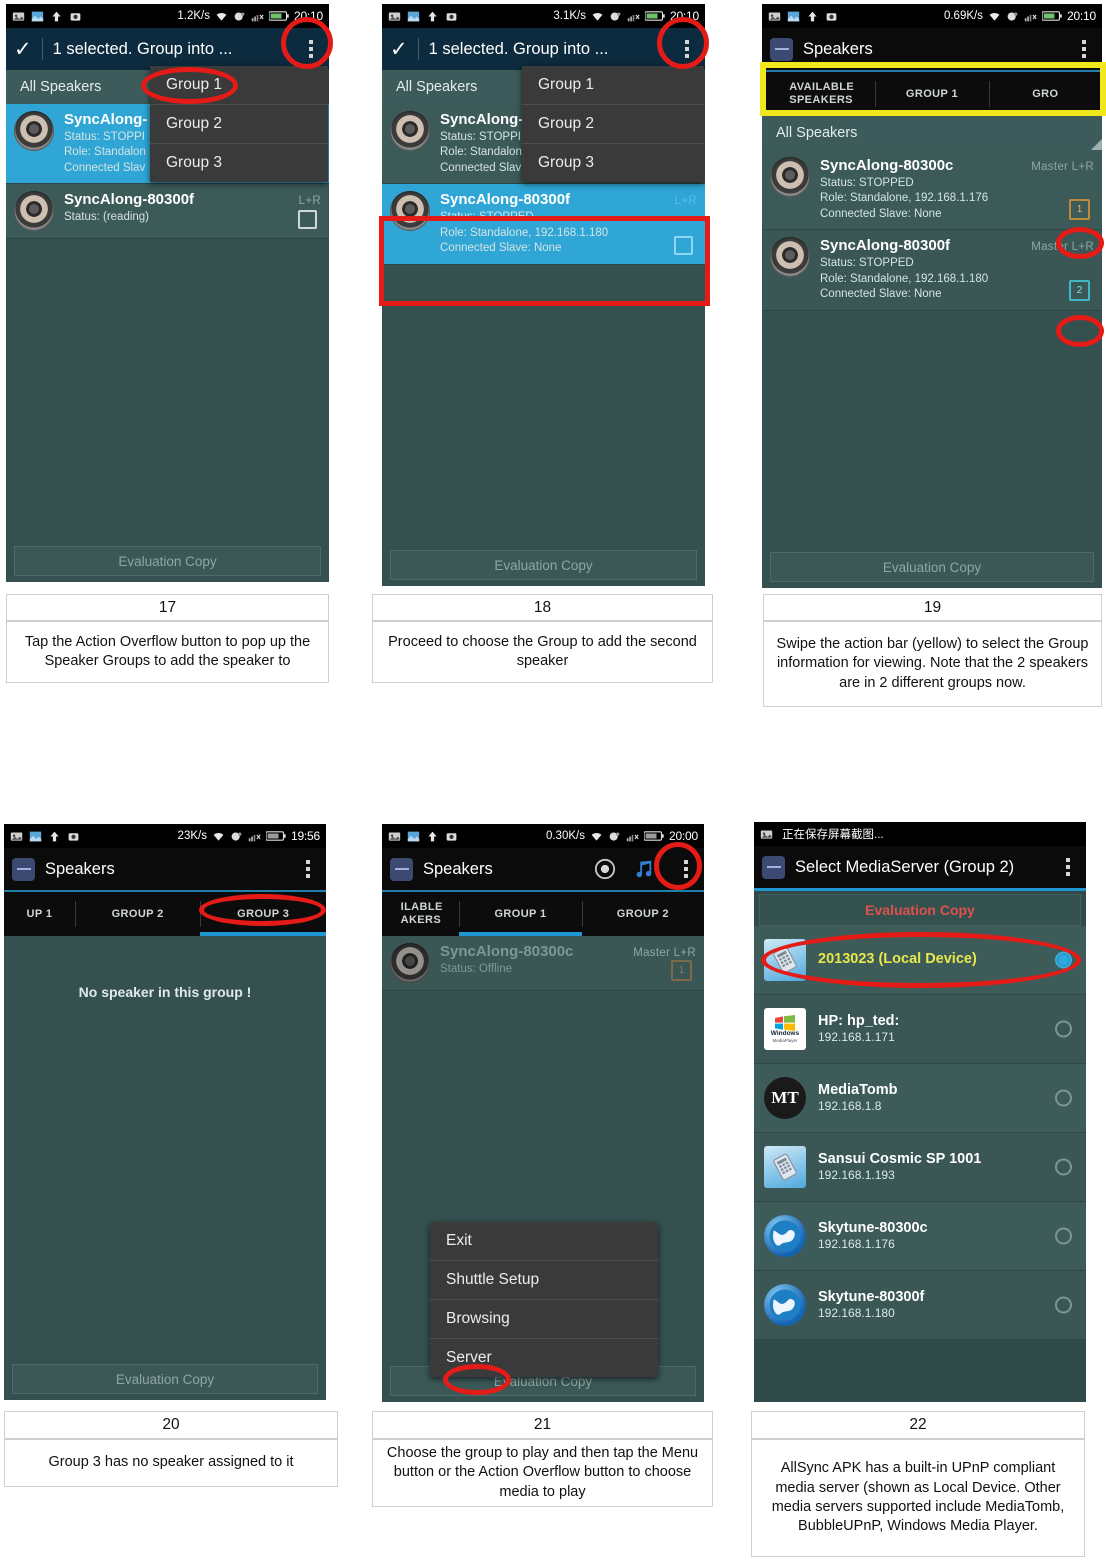  Describe the element at coordinates (622, 836) in the screenshot. I see `status-bar-right: 0.30K/s 20:00` at that location.